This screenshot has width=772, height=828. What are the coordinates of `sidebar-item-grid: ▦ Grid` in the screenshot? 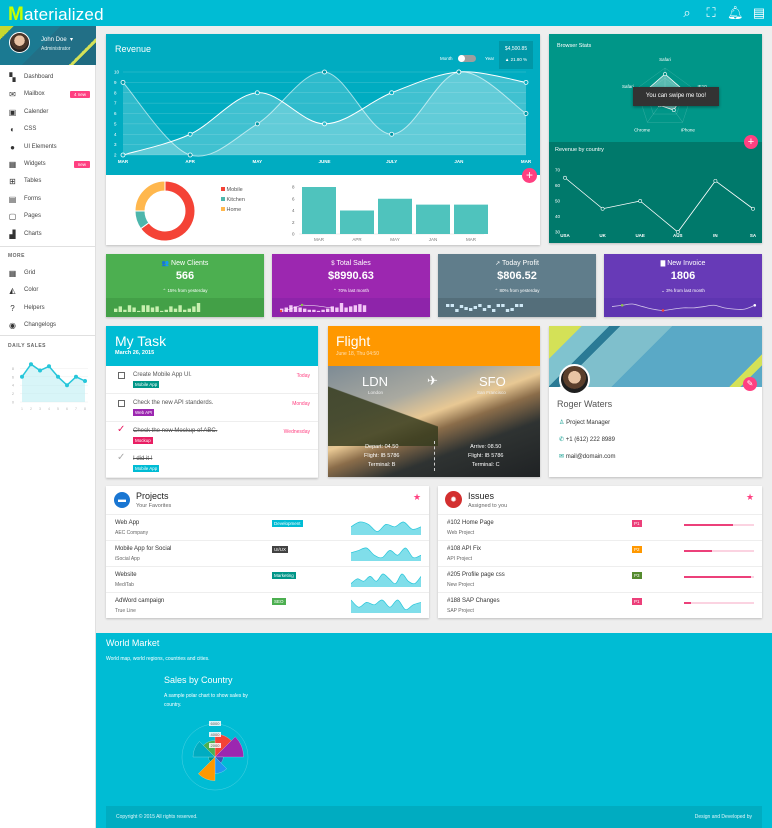 It's located at (48, 274).